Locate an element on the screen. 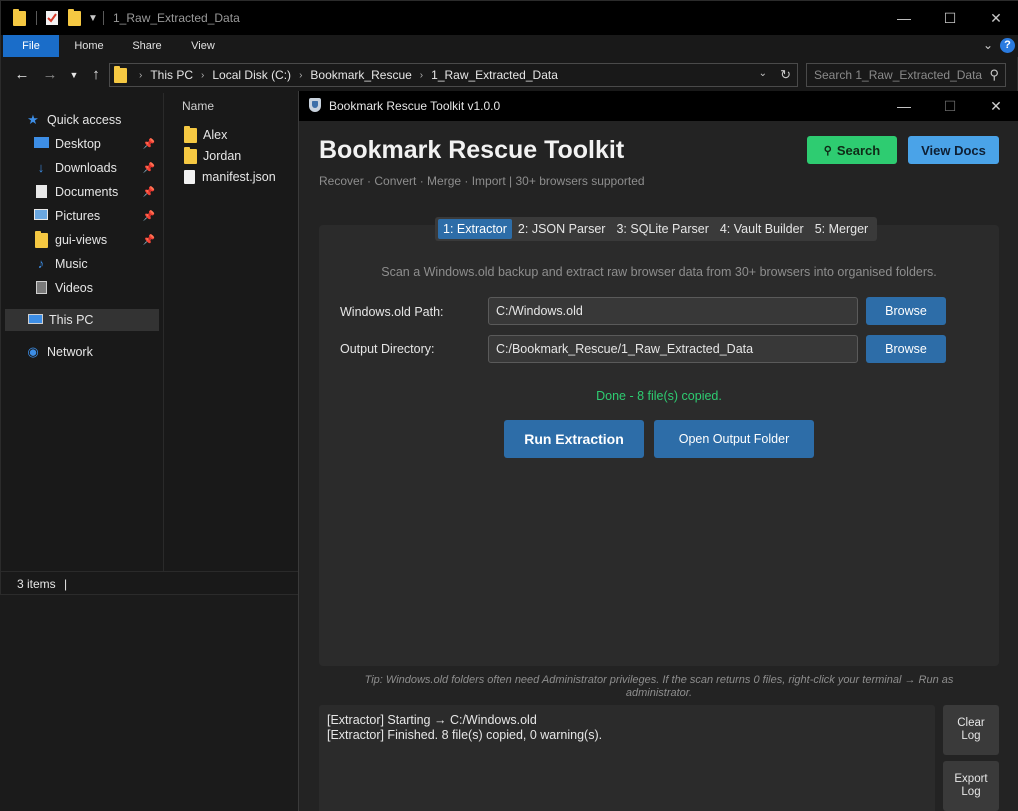  sidebar-item-label: Network is located at coordinates (70, 352).